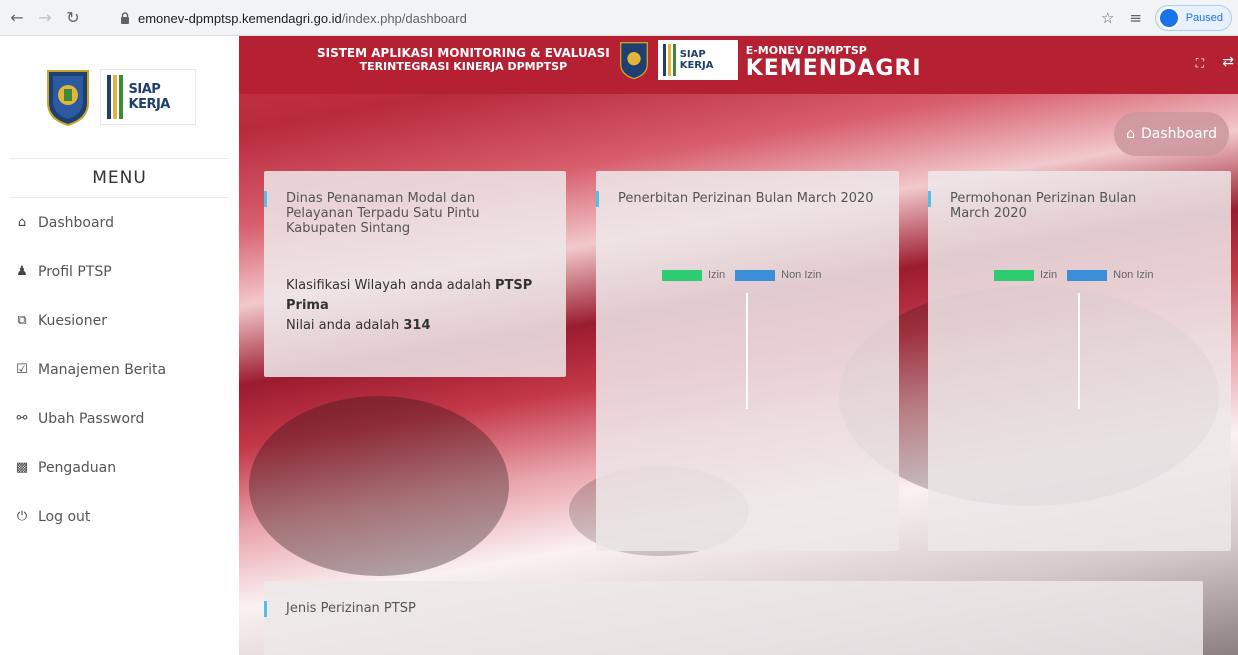 This screenshot has width=1238, height=655. What do you see at coordinates (463, 66) in the screenshot?
I see `header-title-line2: TERINTEGRASI KINERJA DPMPTSP` at bounding box center [463, 66].